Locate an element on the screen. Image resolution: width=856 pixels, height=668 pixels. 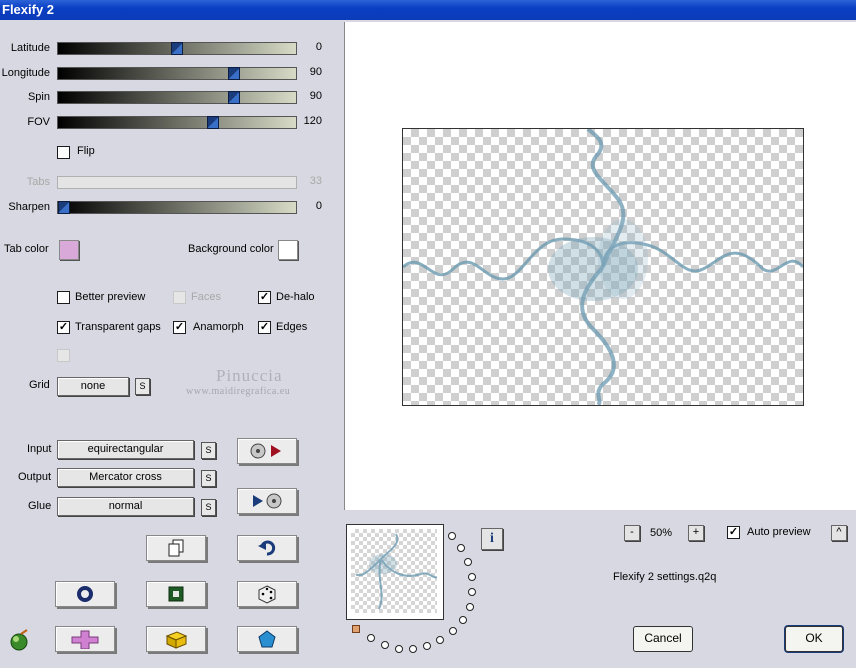
load-button is located at coordinates (267, 451).